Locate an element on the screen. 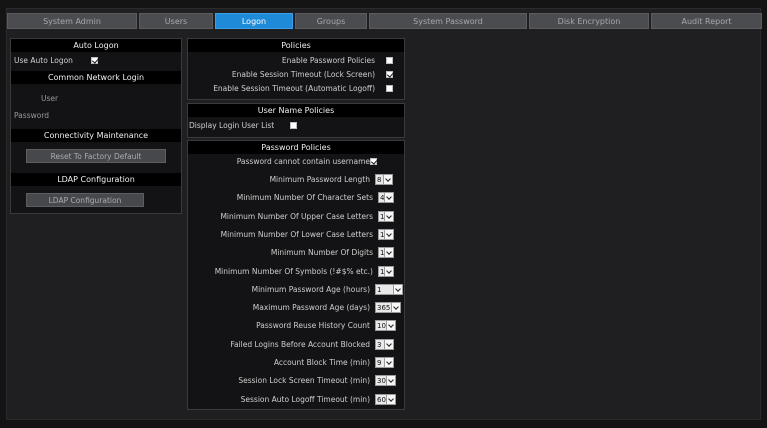 This screenshot has height=428, width=767. password-policy-label: Minimum Number Of Digits is located at coordinates (321, 253).